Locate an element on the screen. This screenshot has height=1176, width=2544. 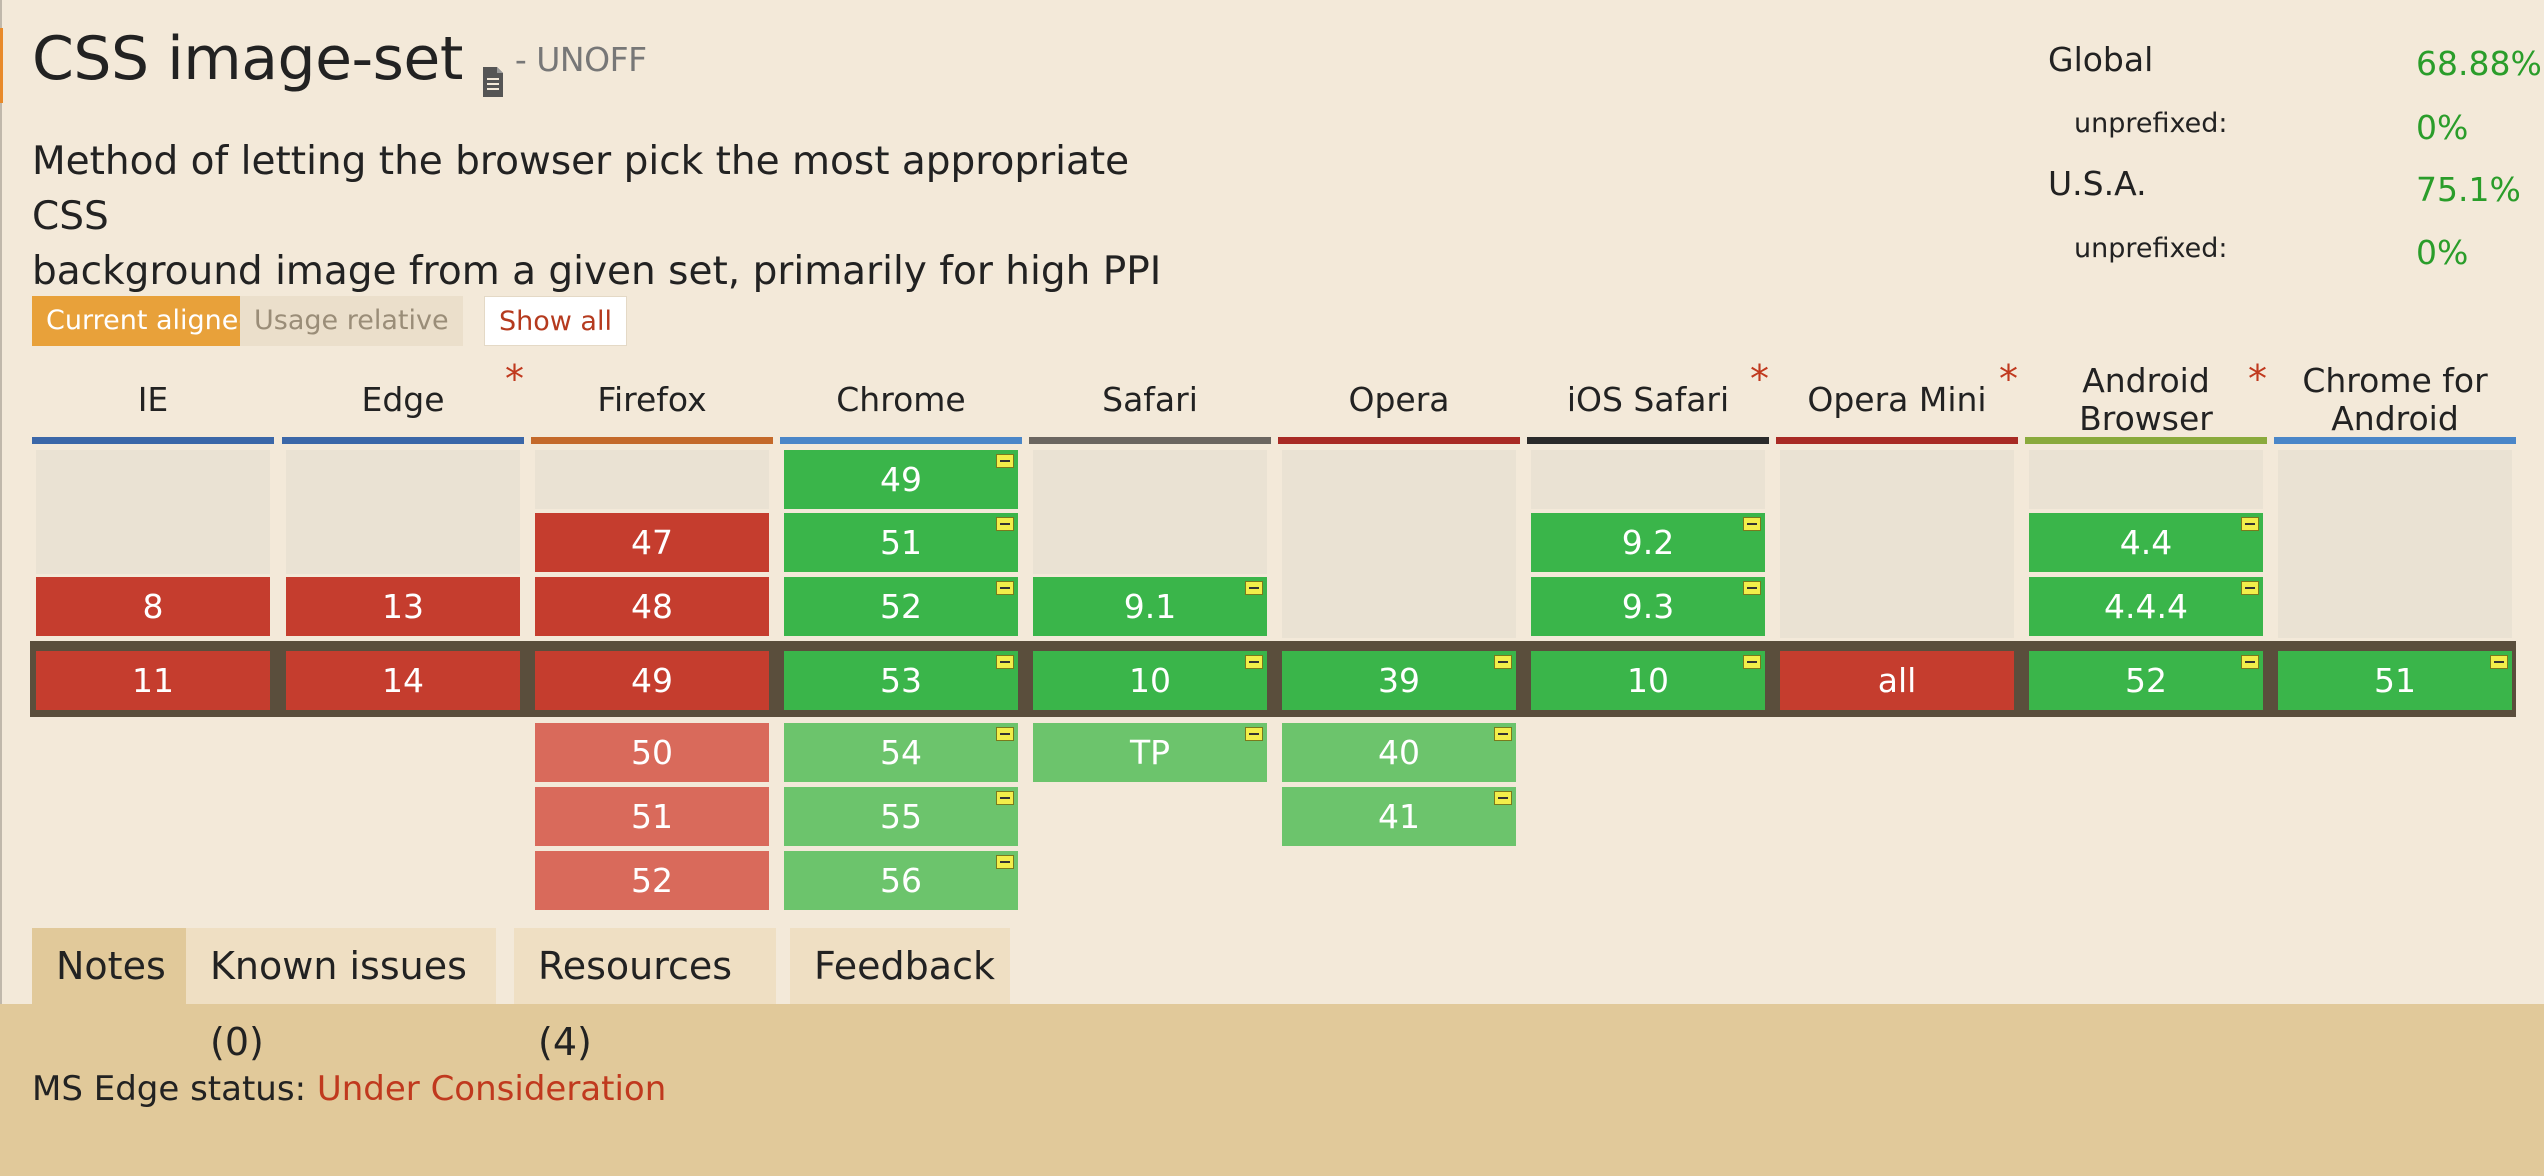
version-cell-chrome-56: 56 is located at coordinates (901, 880).